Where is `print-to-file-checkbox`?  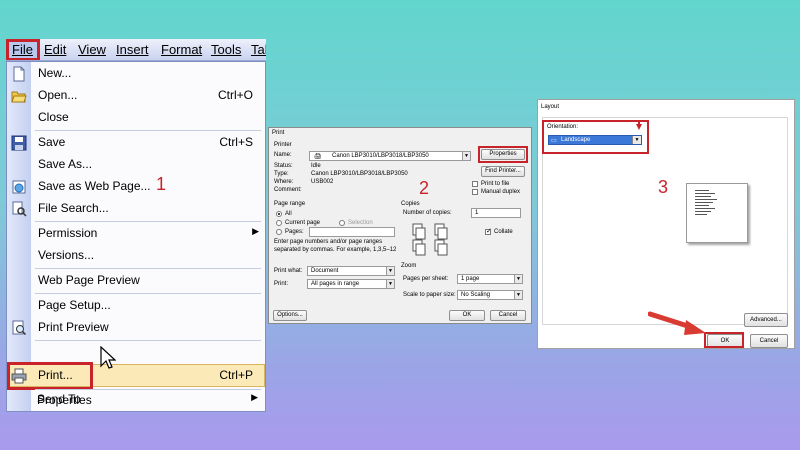 print-to-file-checkbox is located at coordinates (475, 184).